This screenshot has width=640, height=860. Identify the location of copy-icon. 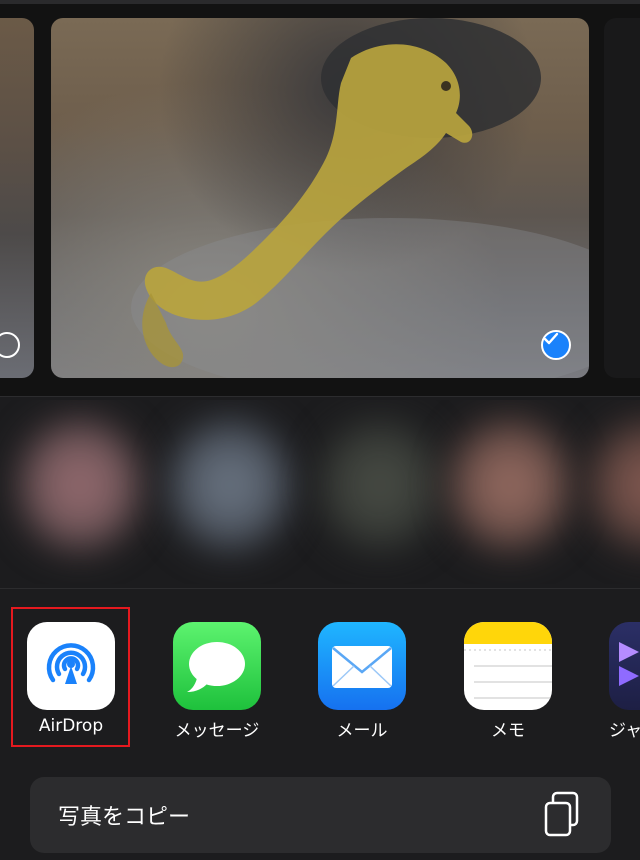
(563, 815).